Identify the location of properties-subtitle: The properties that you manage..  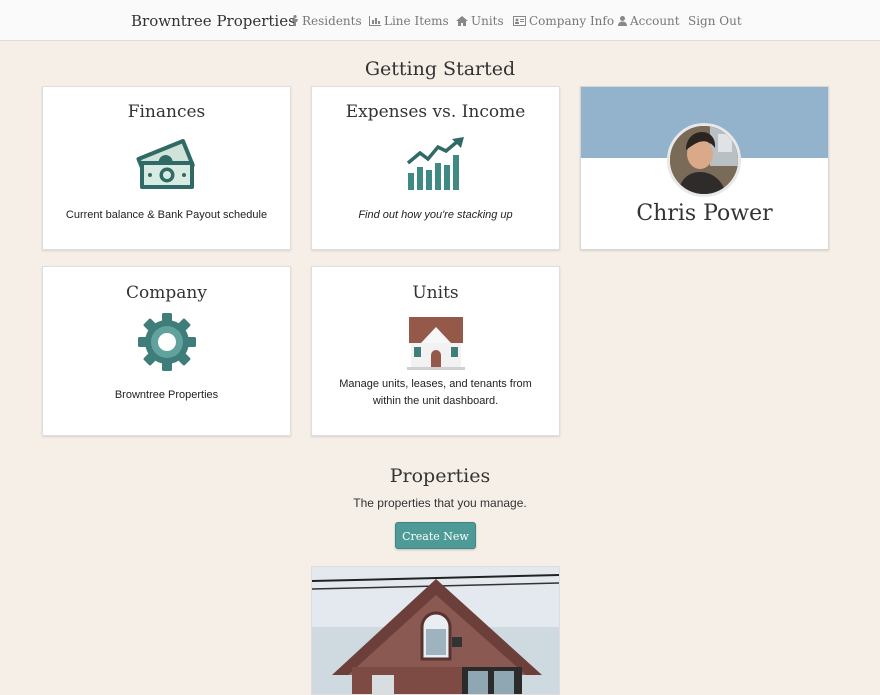
(440, 503).